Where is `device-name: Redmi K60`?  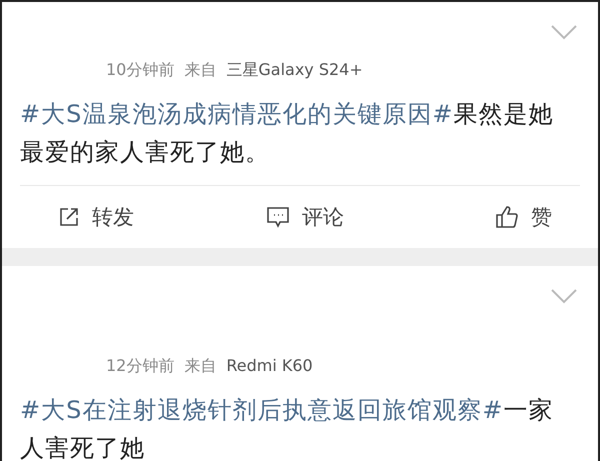
device-name: Redmi K60 is located at coordinates (269, 366).